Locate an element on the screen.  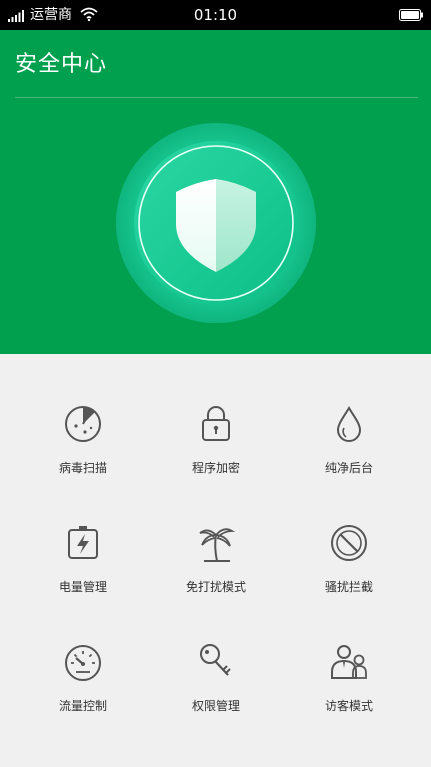
security-status-button is located at coordinates (216, 223).